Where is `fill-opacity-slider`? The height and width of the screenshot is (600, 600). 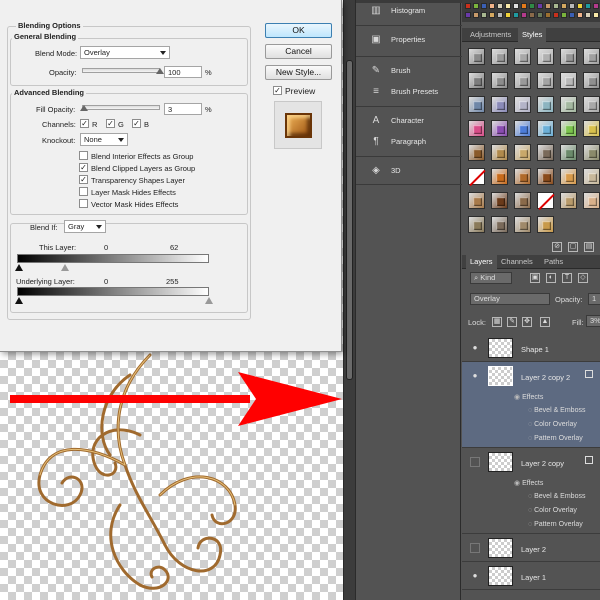
fill-opacity-slider is located at coordinates (121, 107).